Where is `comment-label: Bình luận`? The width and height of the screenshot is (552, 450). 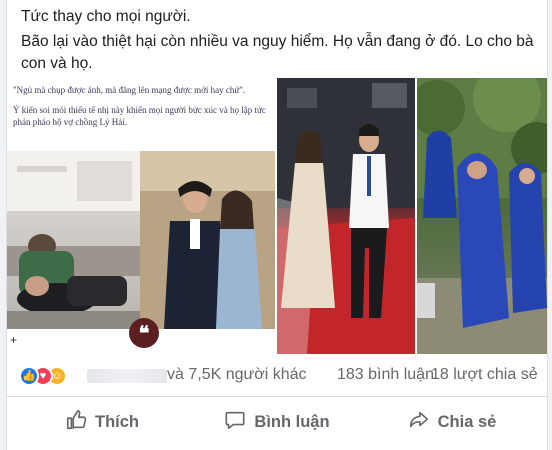 comment-label: Bình luận is located at coordinates (292, 421).